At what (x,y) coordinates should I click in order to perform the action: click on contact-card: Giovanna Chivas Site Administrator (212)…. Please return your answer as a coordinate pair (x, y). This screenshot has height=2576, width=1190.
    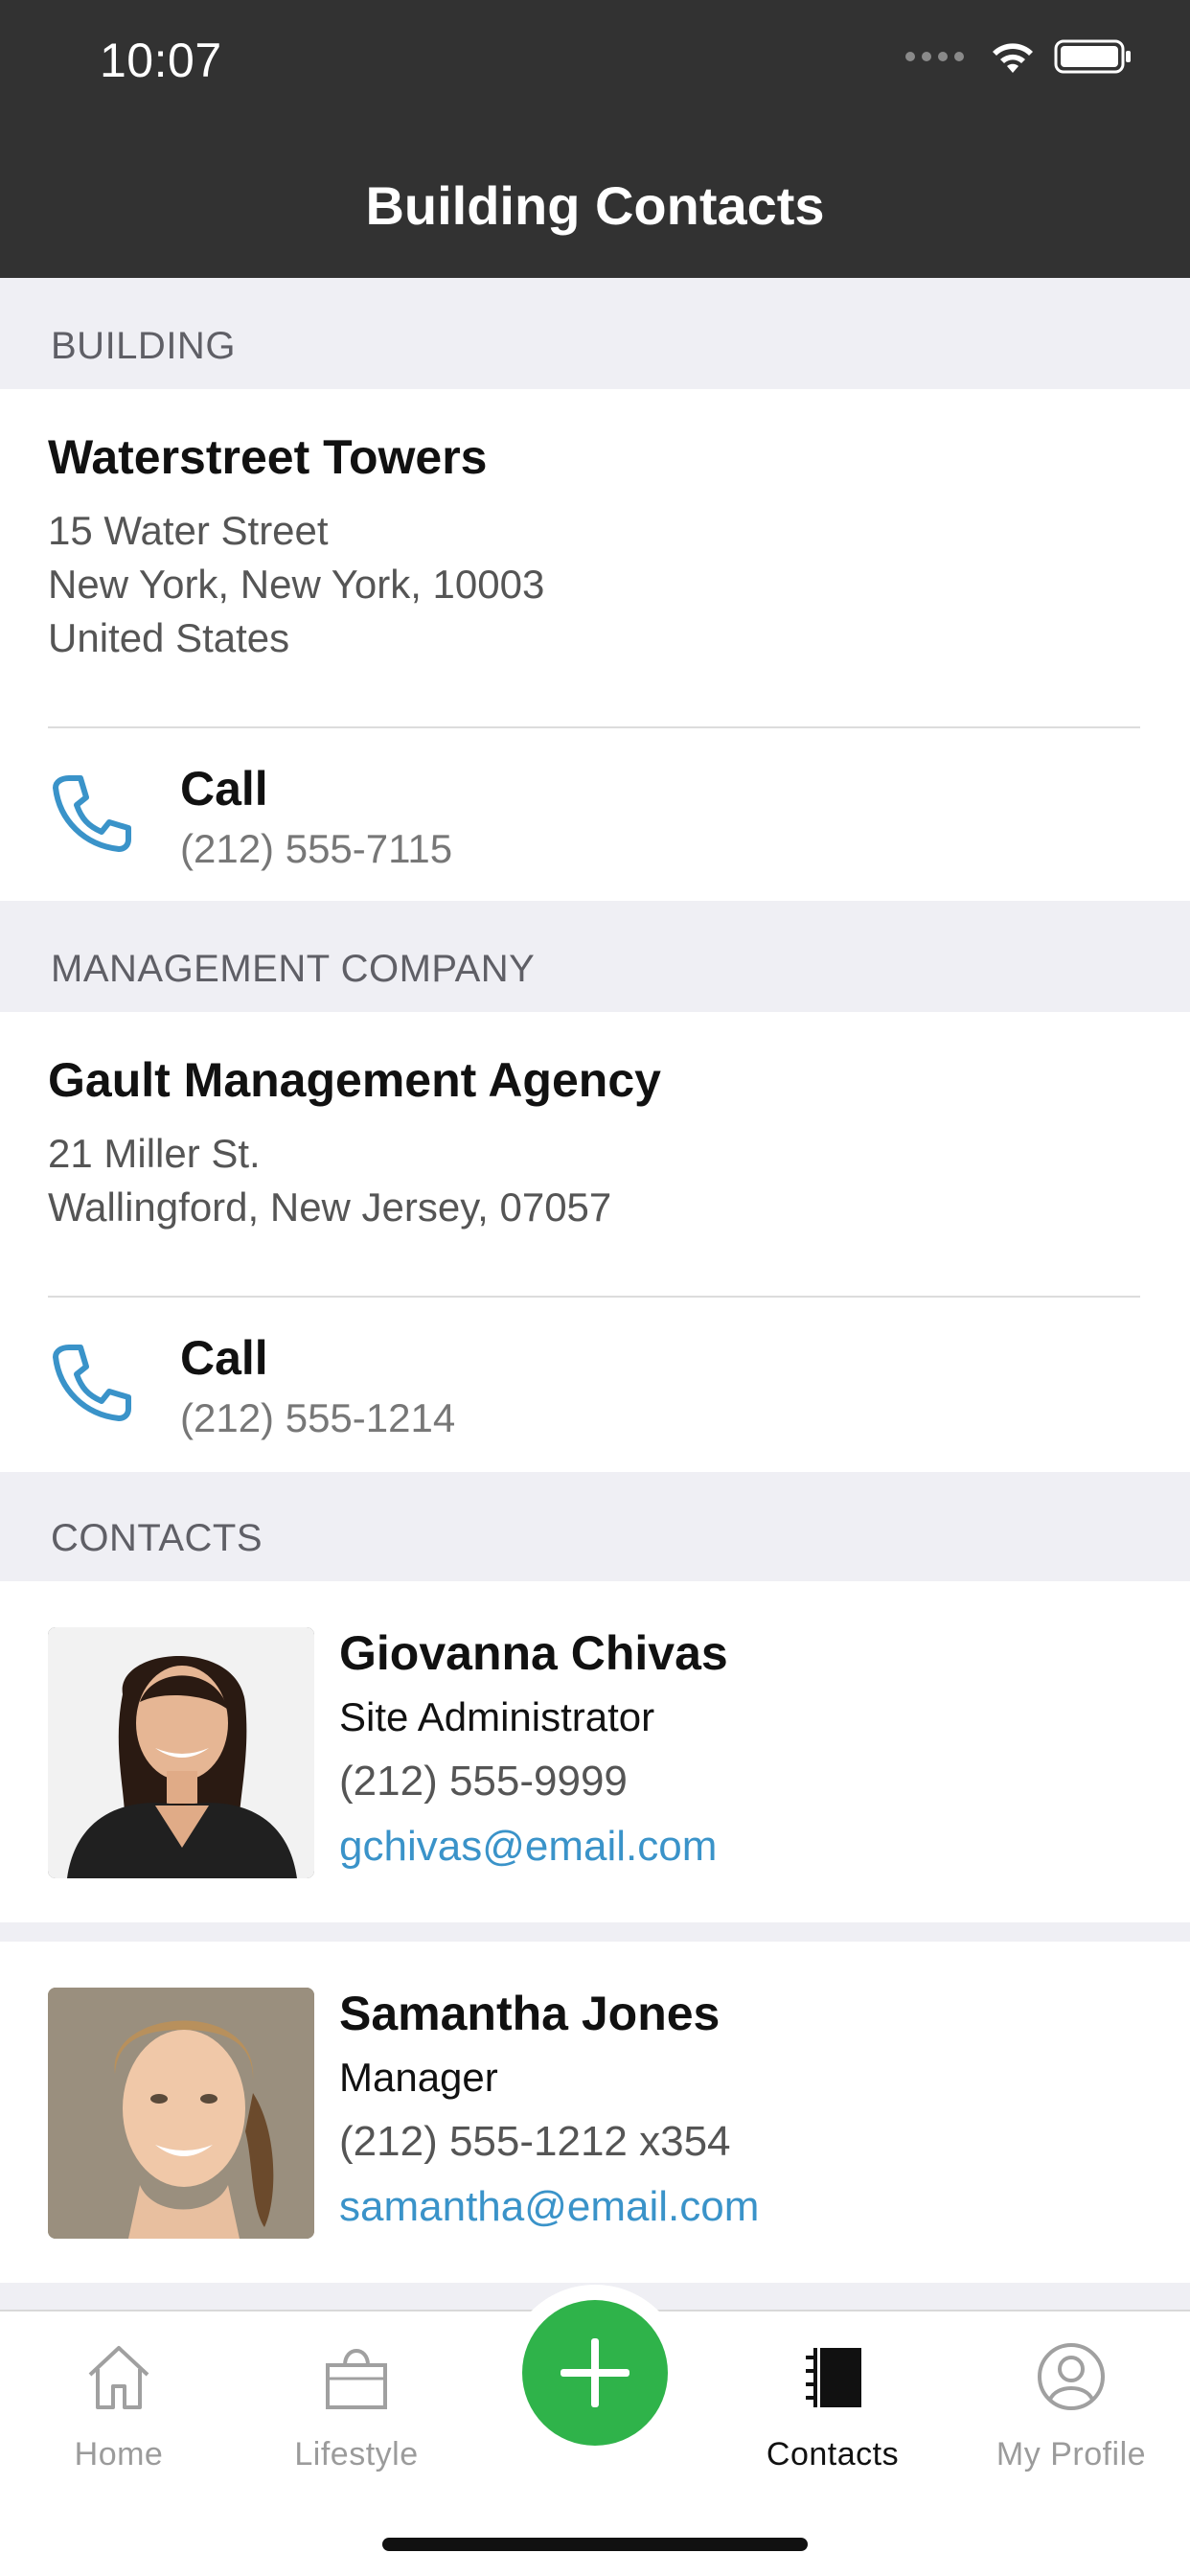
    Looking at the image, I should click on (595, 1751).